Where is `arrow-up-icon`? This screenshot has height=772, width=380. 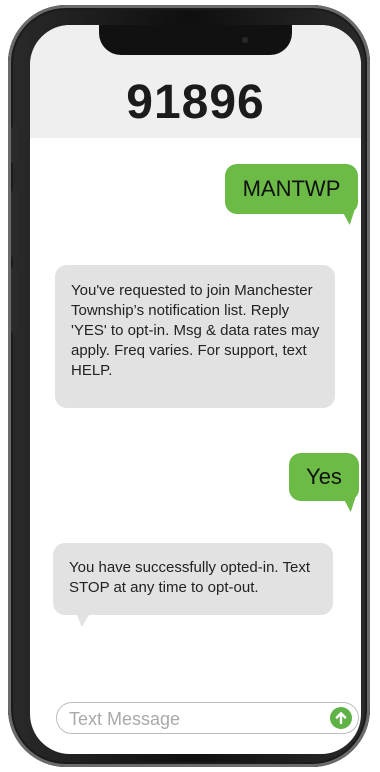 arrow-up-icon is located at coordinates (341, 718).